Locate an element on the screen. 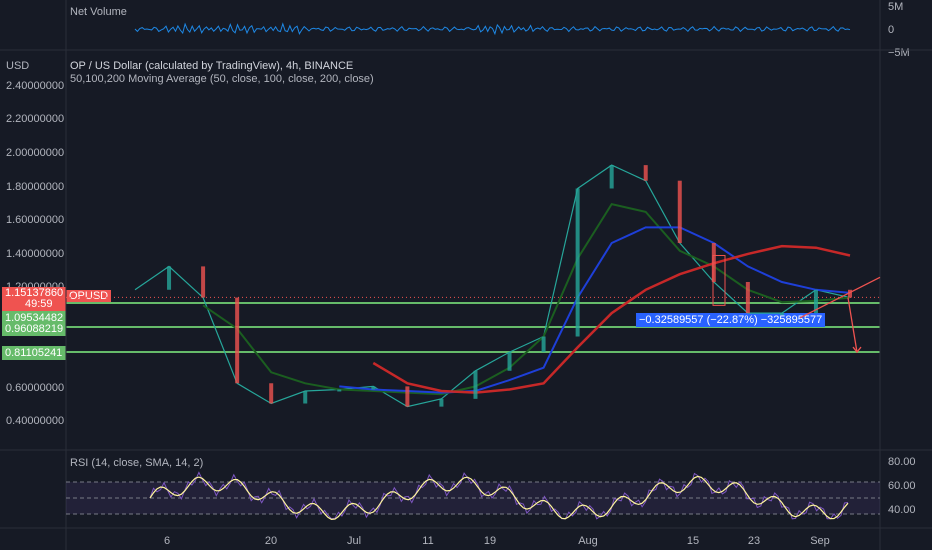  net-volume-line is located at coordinates (492, 29).